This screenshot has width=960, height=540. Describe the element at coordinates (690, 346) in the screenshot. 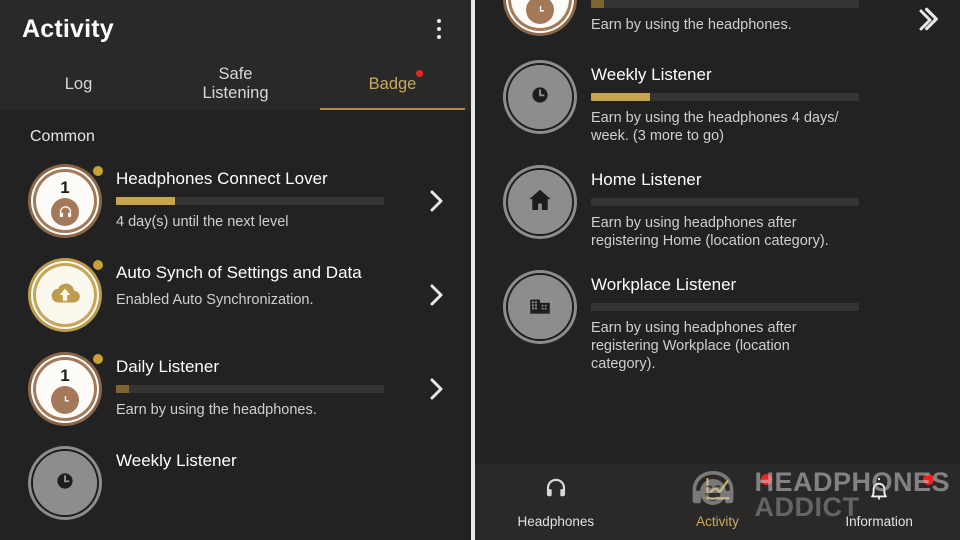

I see `badge-subtitle-line2: registering Workplace (location` at that location.